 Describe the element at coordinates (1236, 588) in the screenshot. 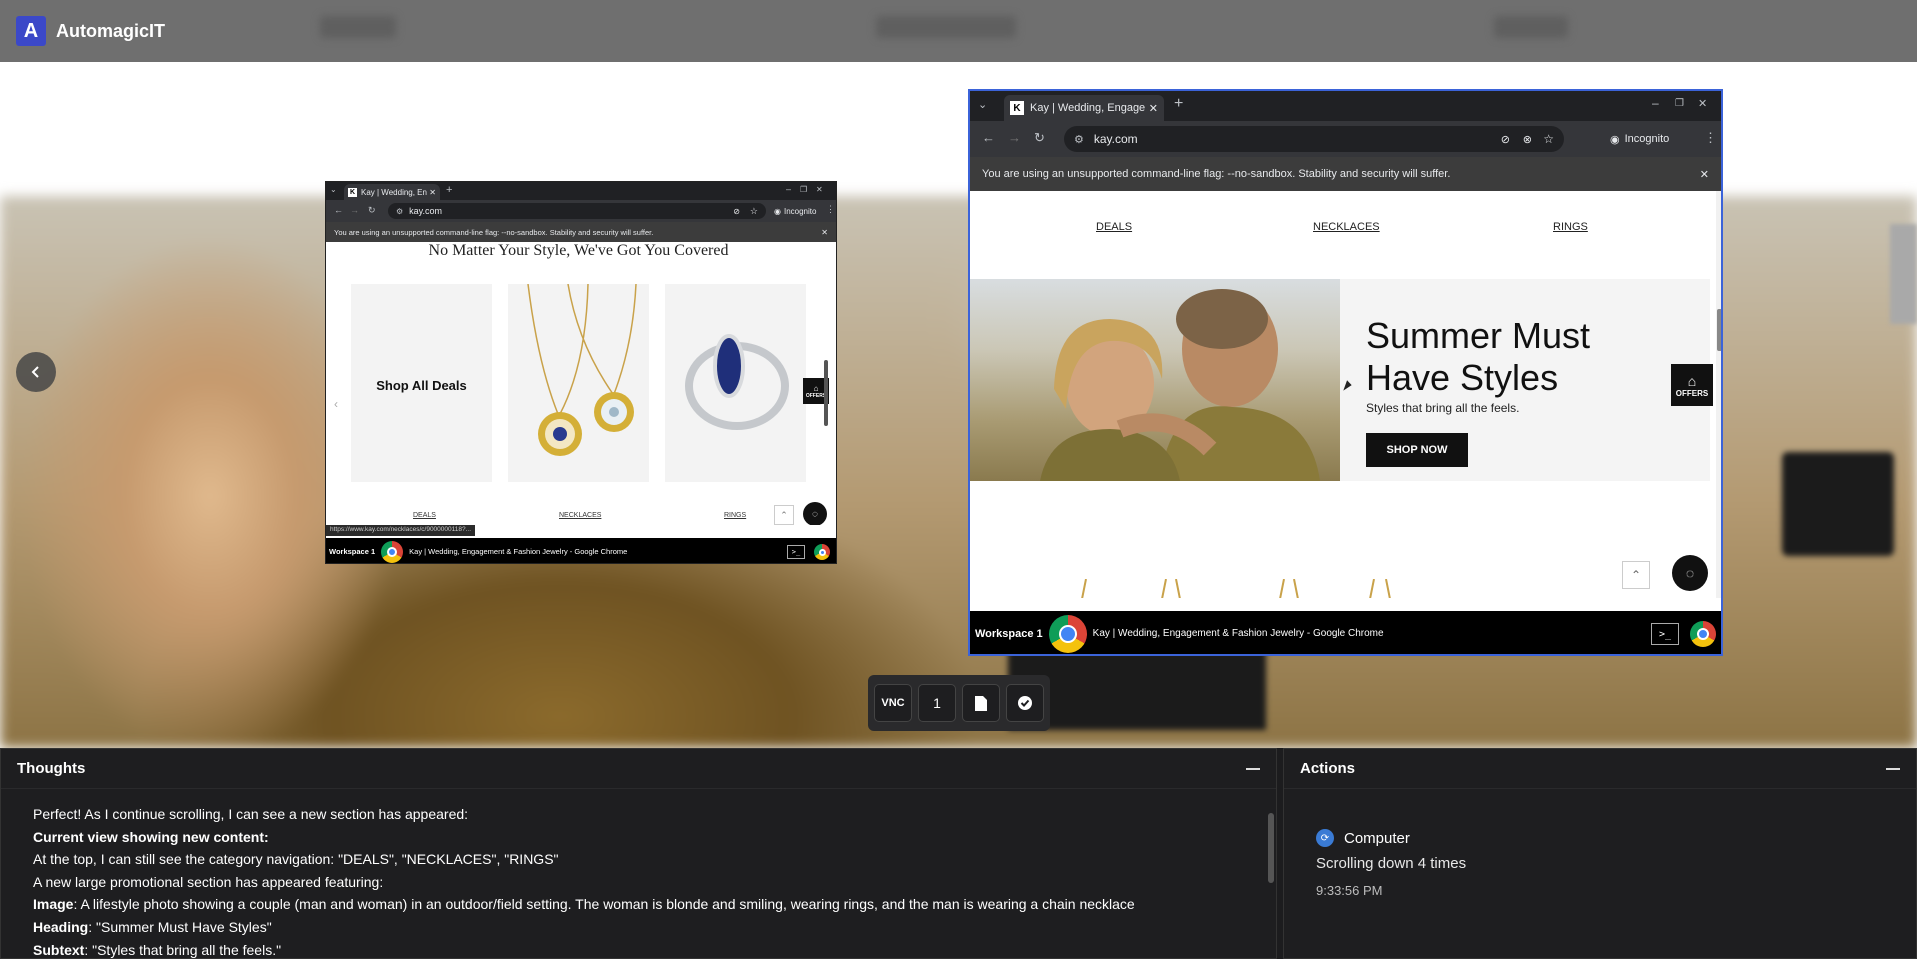

I see `necklace-row-preview` at that location.